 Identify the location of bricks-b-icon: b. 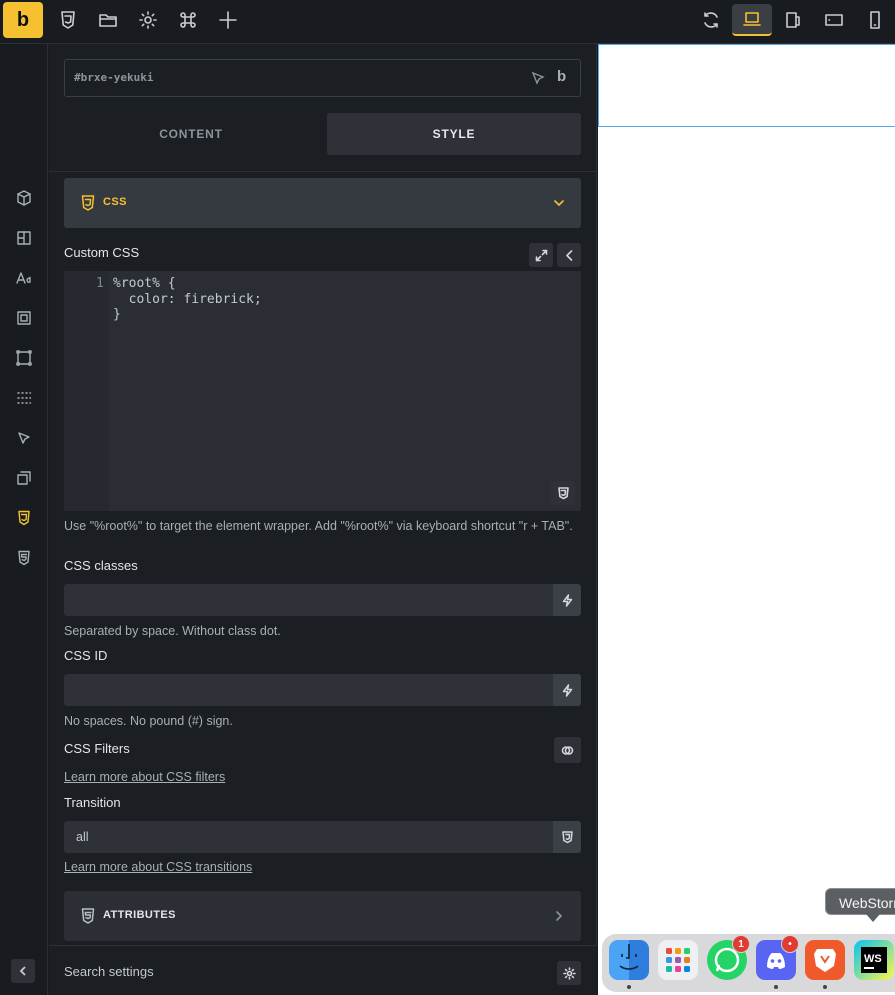
(561, 76).